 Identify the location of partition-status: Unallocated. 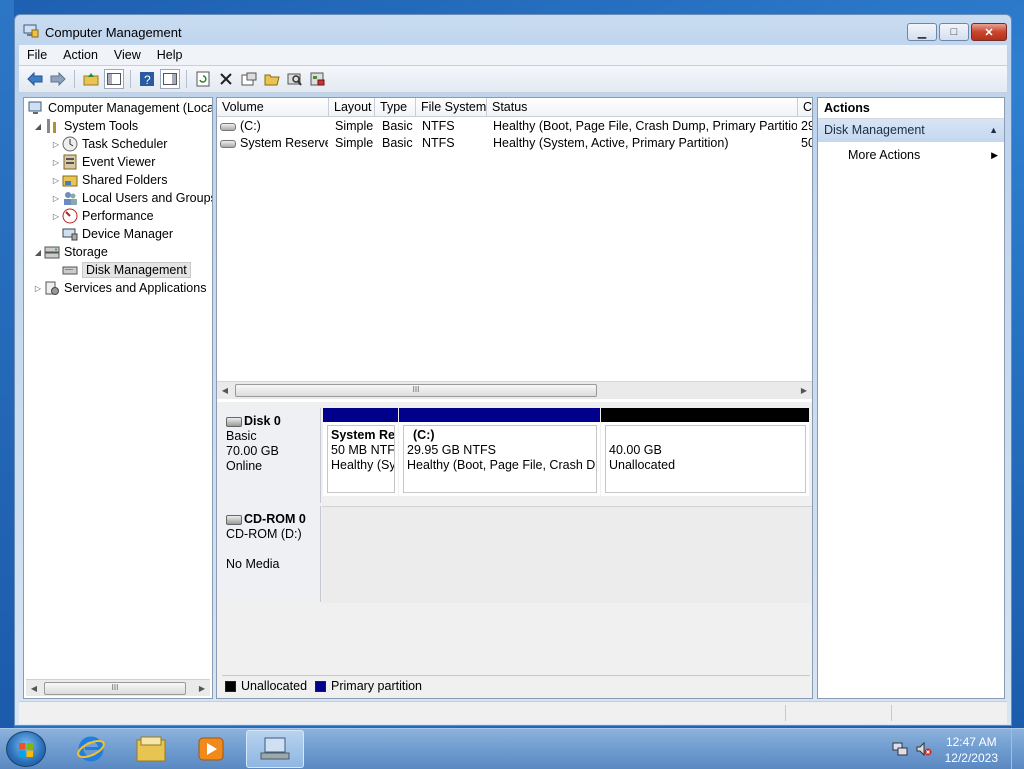
(642, 465).